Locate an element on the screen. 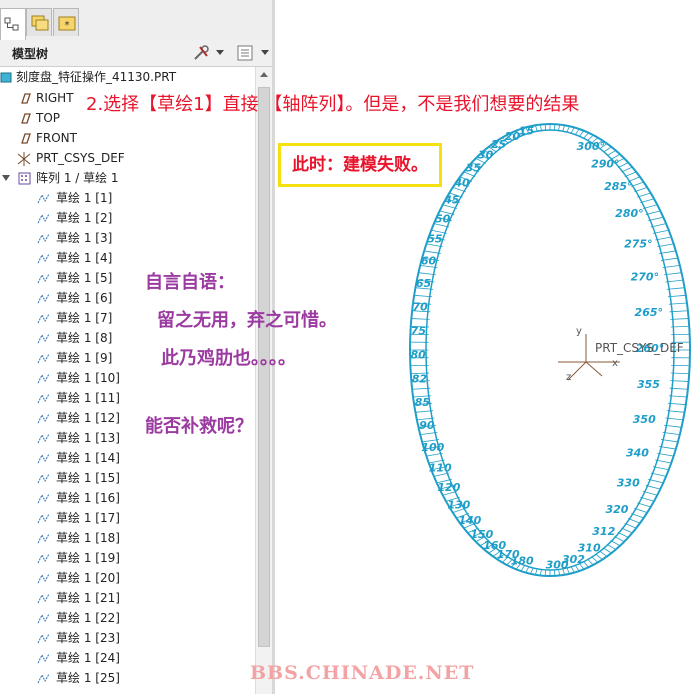 The image size is (695, 694). tree-item-label: RIGHT is located at coordinates (55, 98).